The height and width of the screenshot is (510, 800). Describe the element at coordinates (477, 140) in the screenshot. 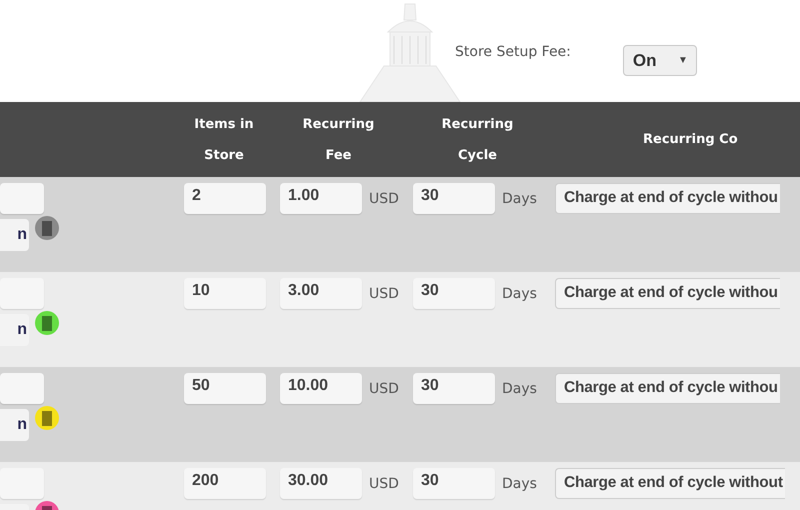

I see `column-header: Recurring Cycle` at that location.